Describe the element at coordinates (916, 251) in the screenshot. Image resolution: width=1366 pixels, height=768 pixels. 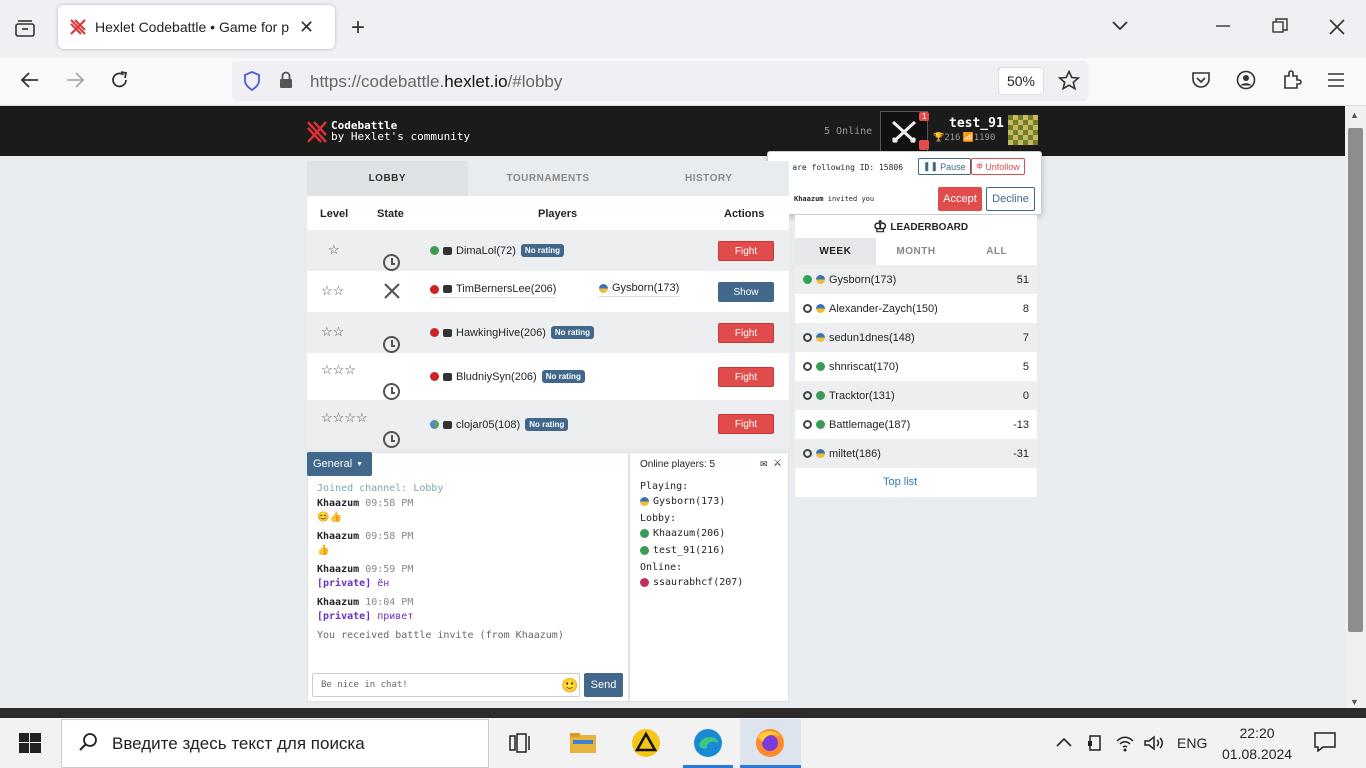
I see `tab-month: MONTH` at that location.